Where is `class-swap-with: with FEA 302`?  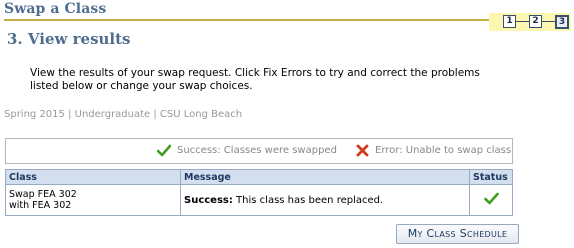
class-swap-with: with FEA 302 is located at coordinates (40, 205).